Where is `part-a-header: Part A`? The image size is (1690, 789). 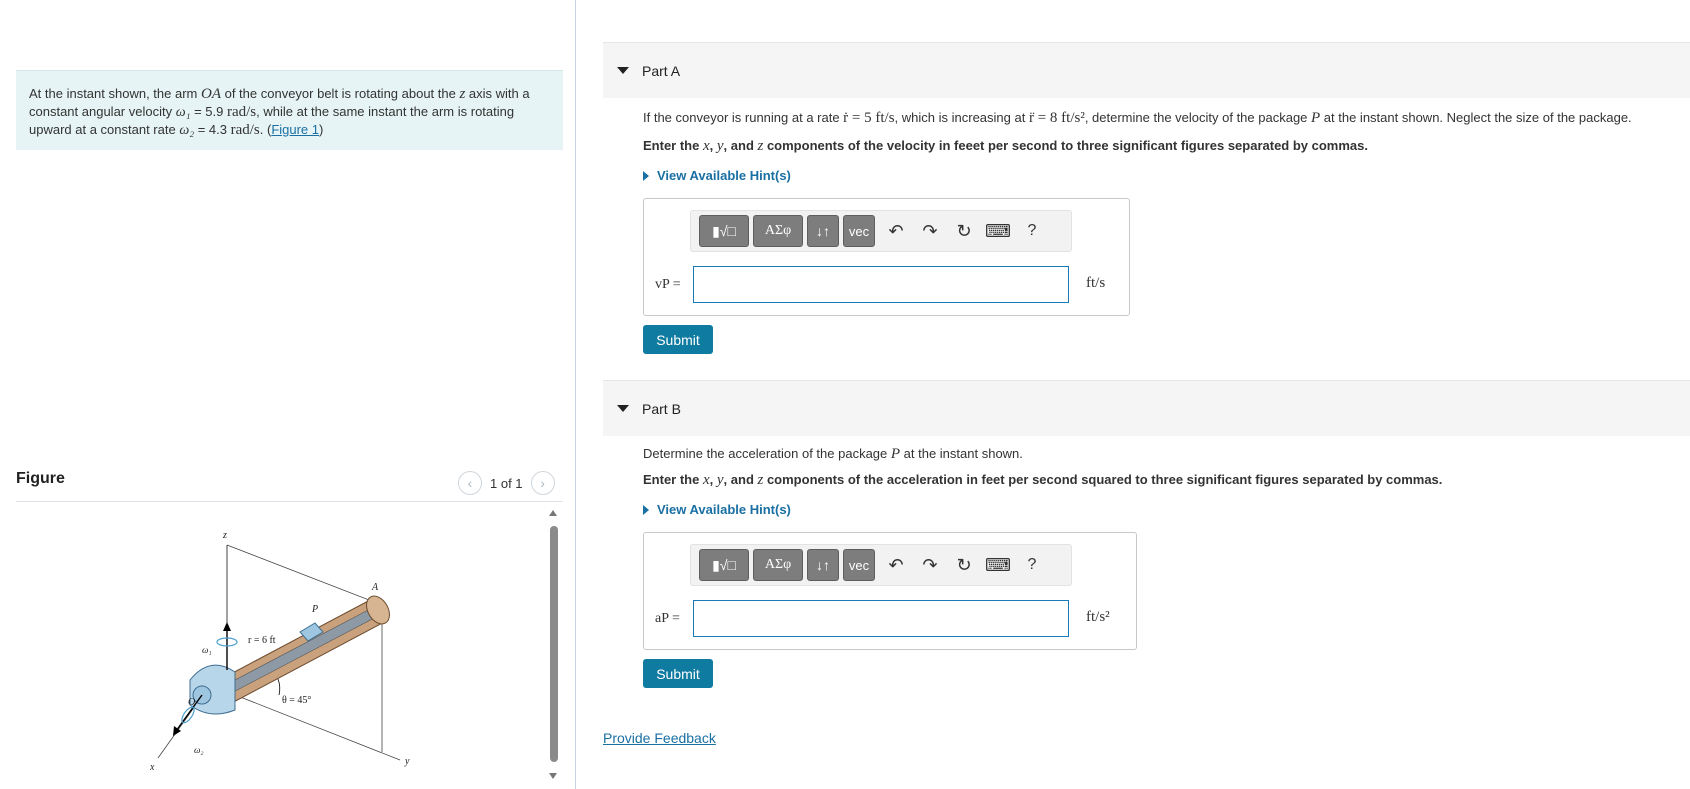
part-a-header: Part A is located at coordinates (1146, 70).